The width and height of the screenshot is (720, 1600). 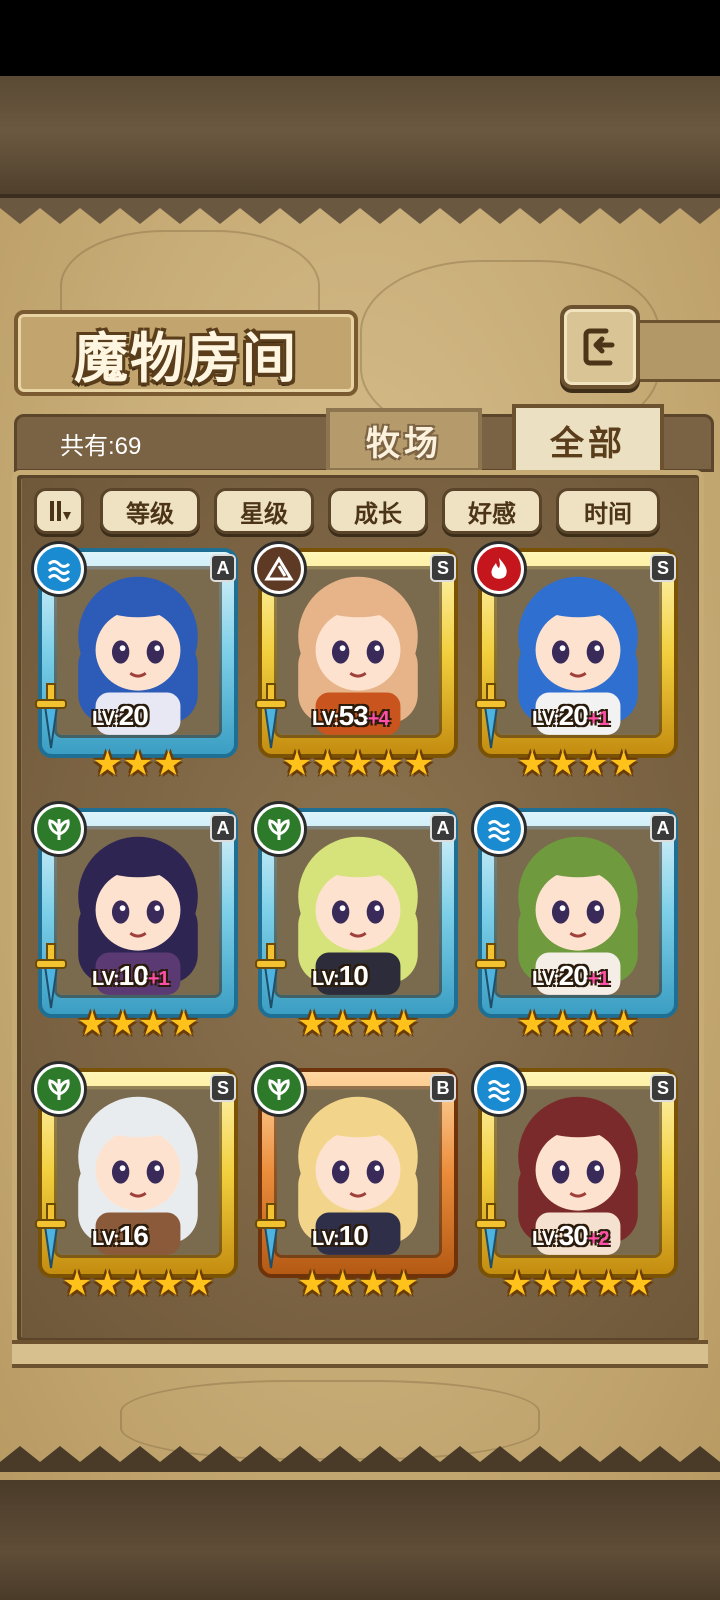 I want to click on sort-level-button: 等级, so click(x=150, y=511).